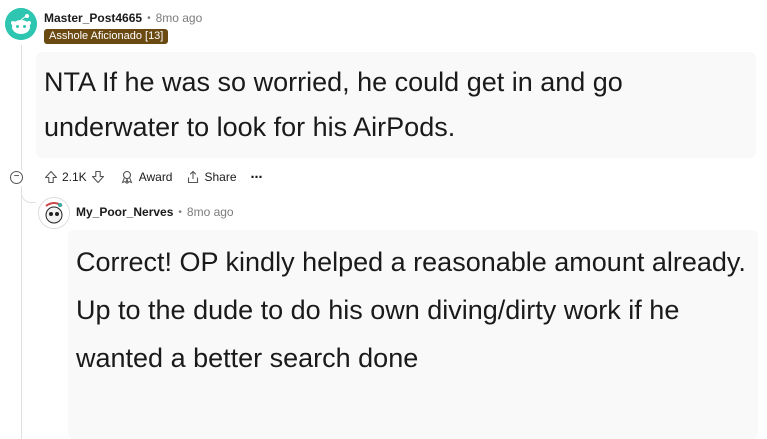 The width and height of the screenshot is (767, 439). I want to click on award-icon, so click(127, 177).